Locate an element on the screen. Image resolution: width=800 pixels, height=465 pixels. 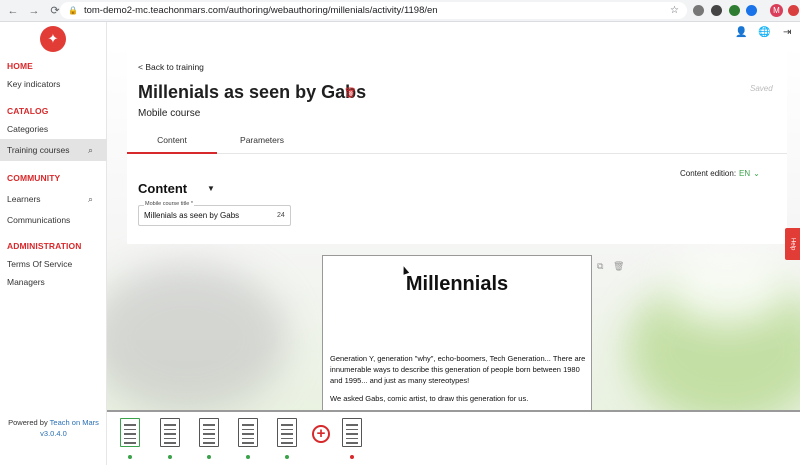
course-title-field-label: Mobile course title * is located at coordinates (169, 204).